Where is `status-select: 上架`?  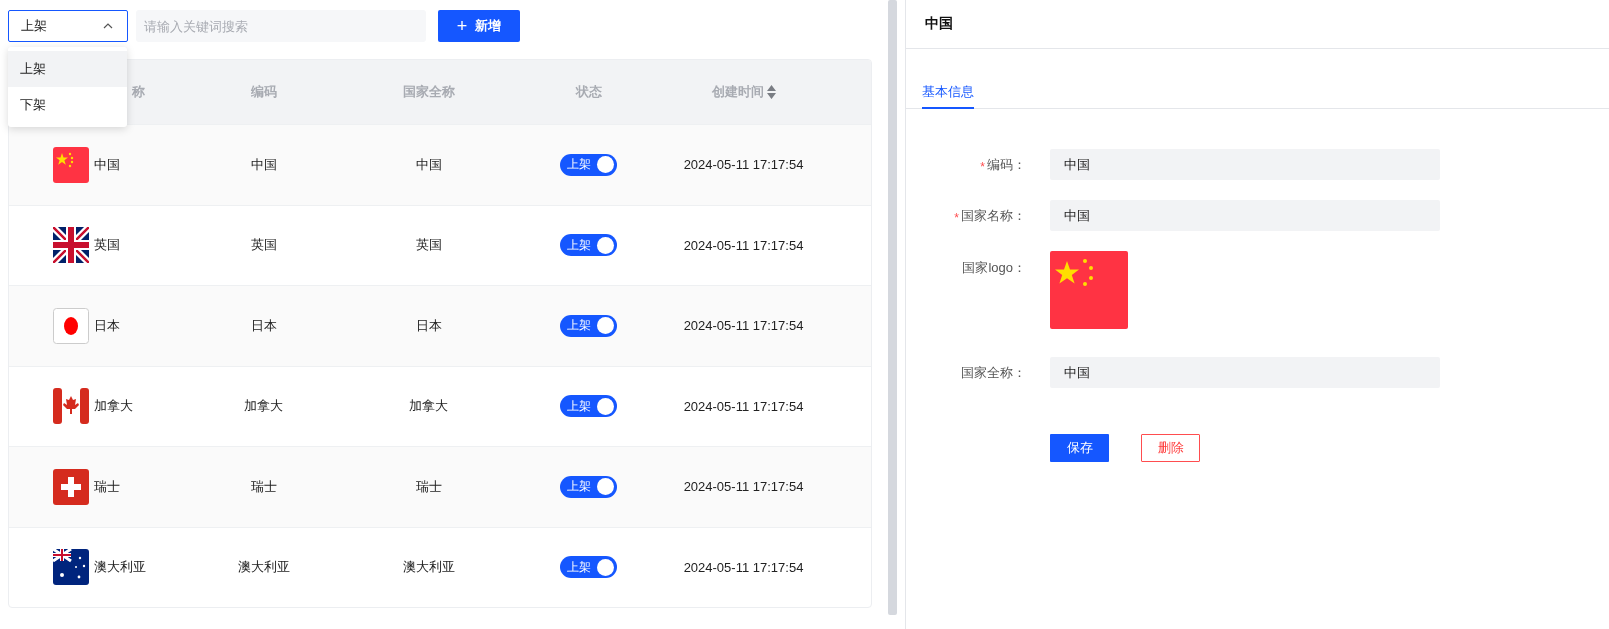
status-select: 上架 is located at coordinates (68, 26).